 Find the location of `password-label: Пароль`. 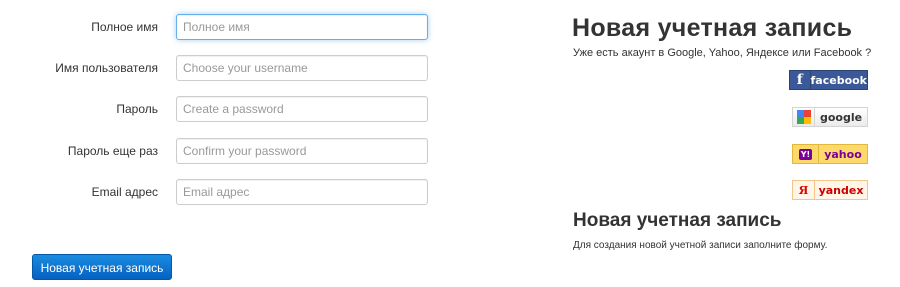

password-label: Пароль is located at coordinates (137, 109).